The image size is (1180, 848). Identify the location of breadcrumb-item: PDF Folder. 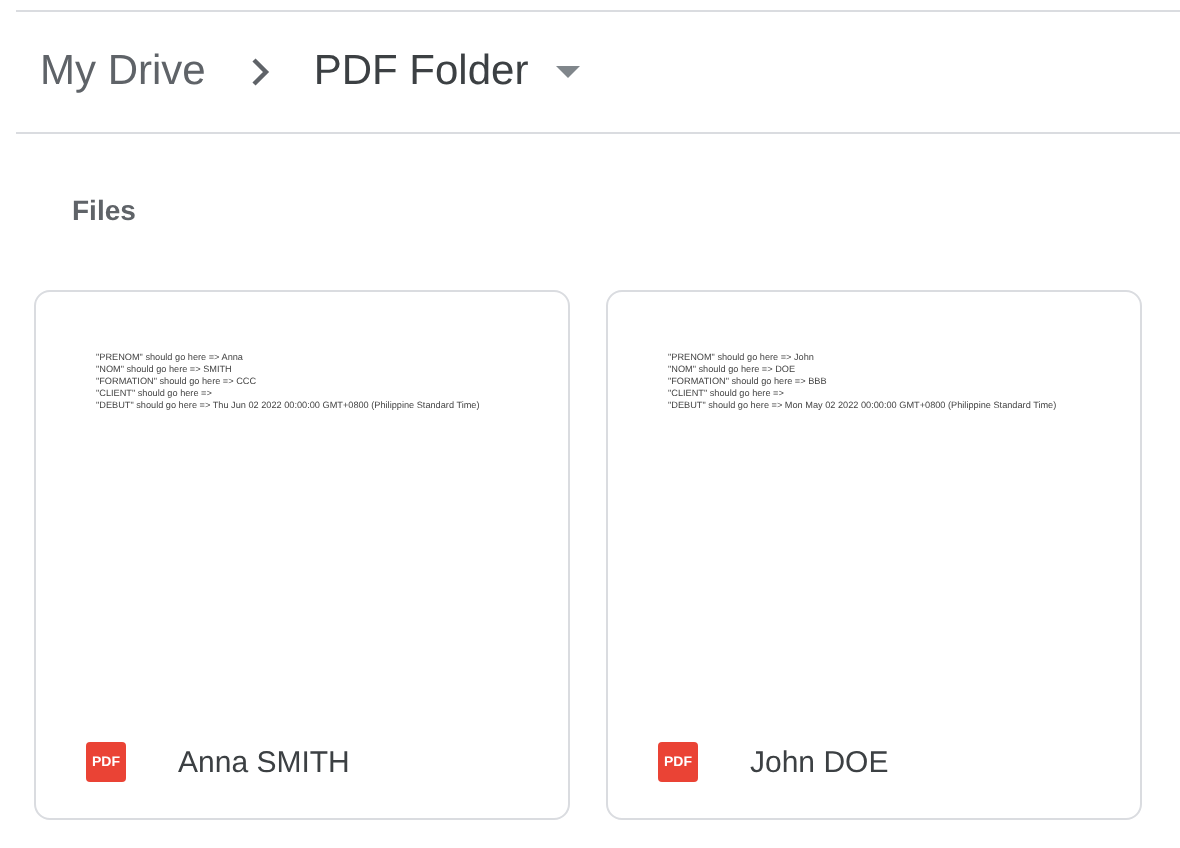
(421, 72).